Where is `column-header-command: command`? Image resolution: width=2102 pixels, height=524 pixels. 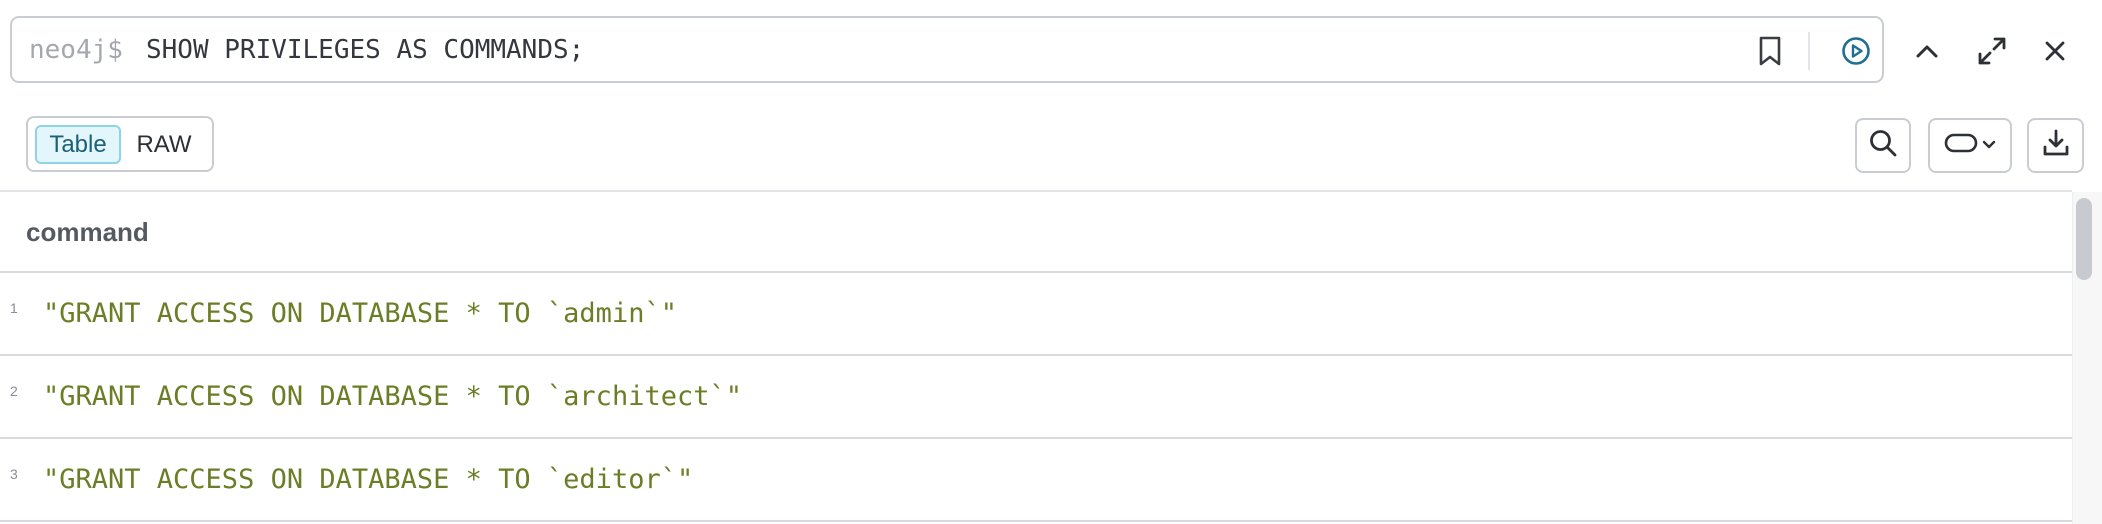
column-header-command: command is located at coordinates (87, 232).